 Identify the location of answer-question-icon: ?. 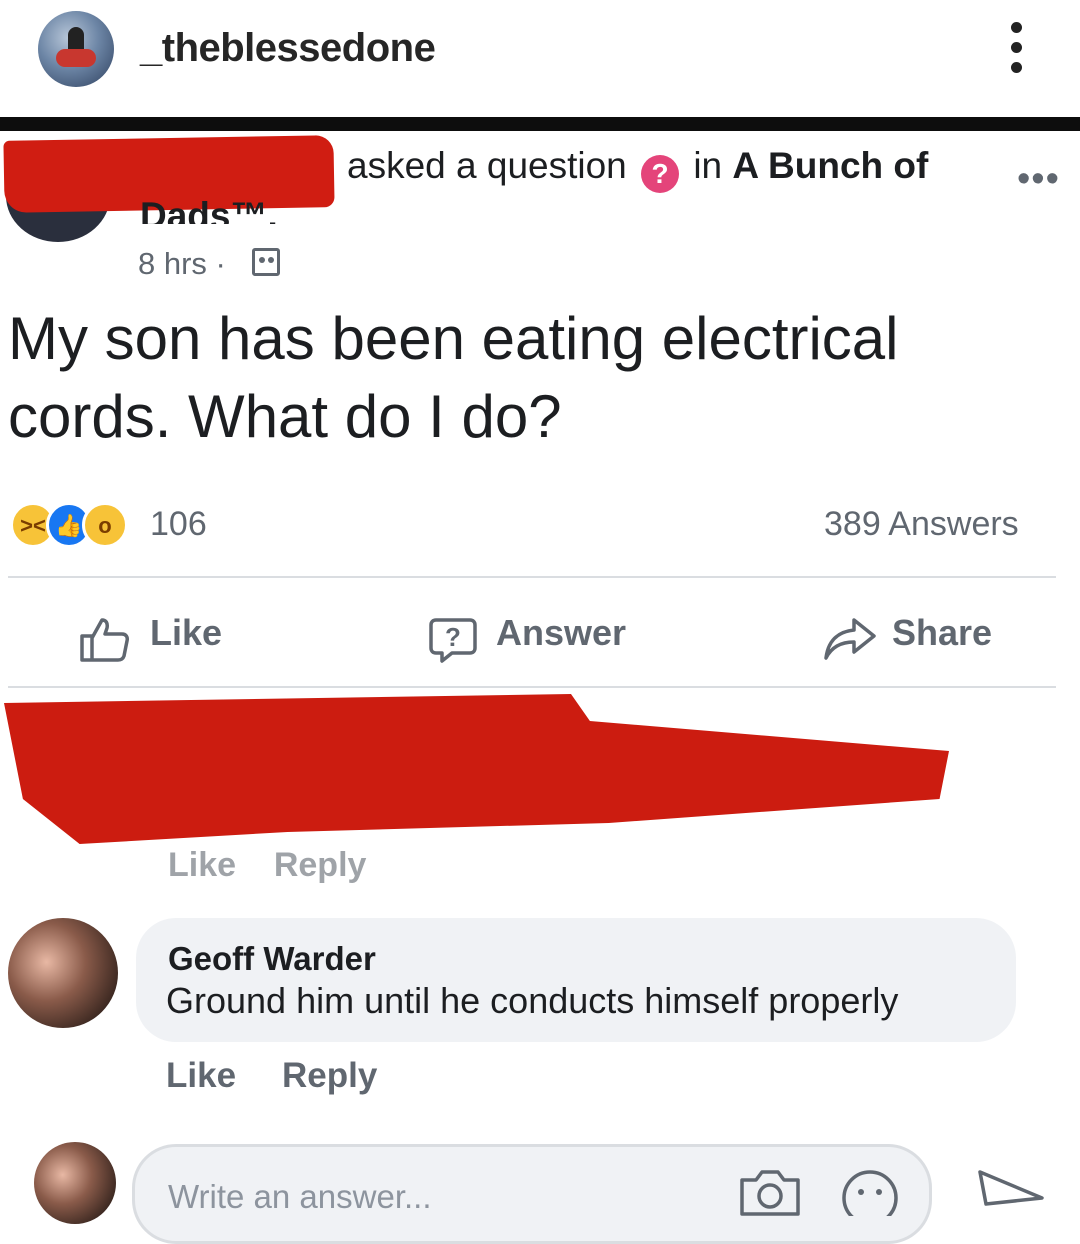
(453, 640).